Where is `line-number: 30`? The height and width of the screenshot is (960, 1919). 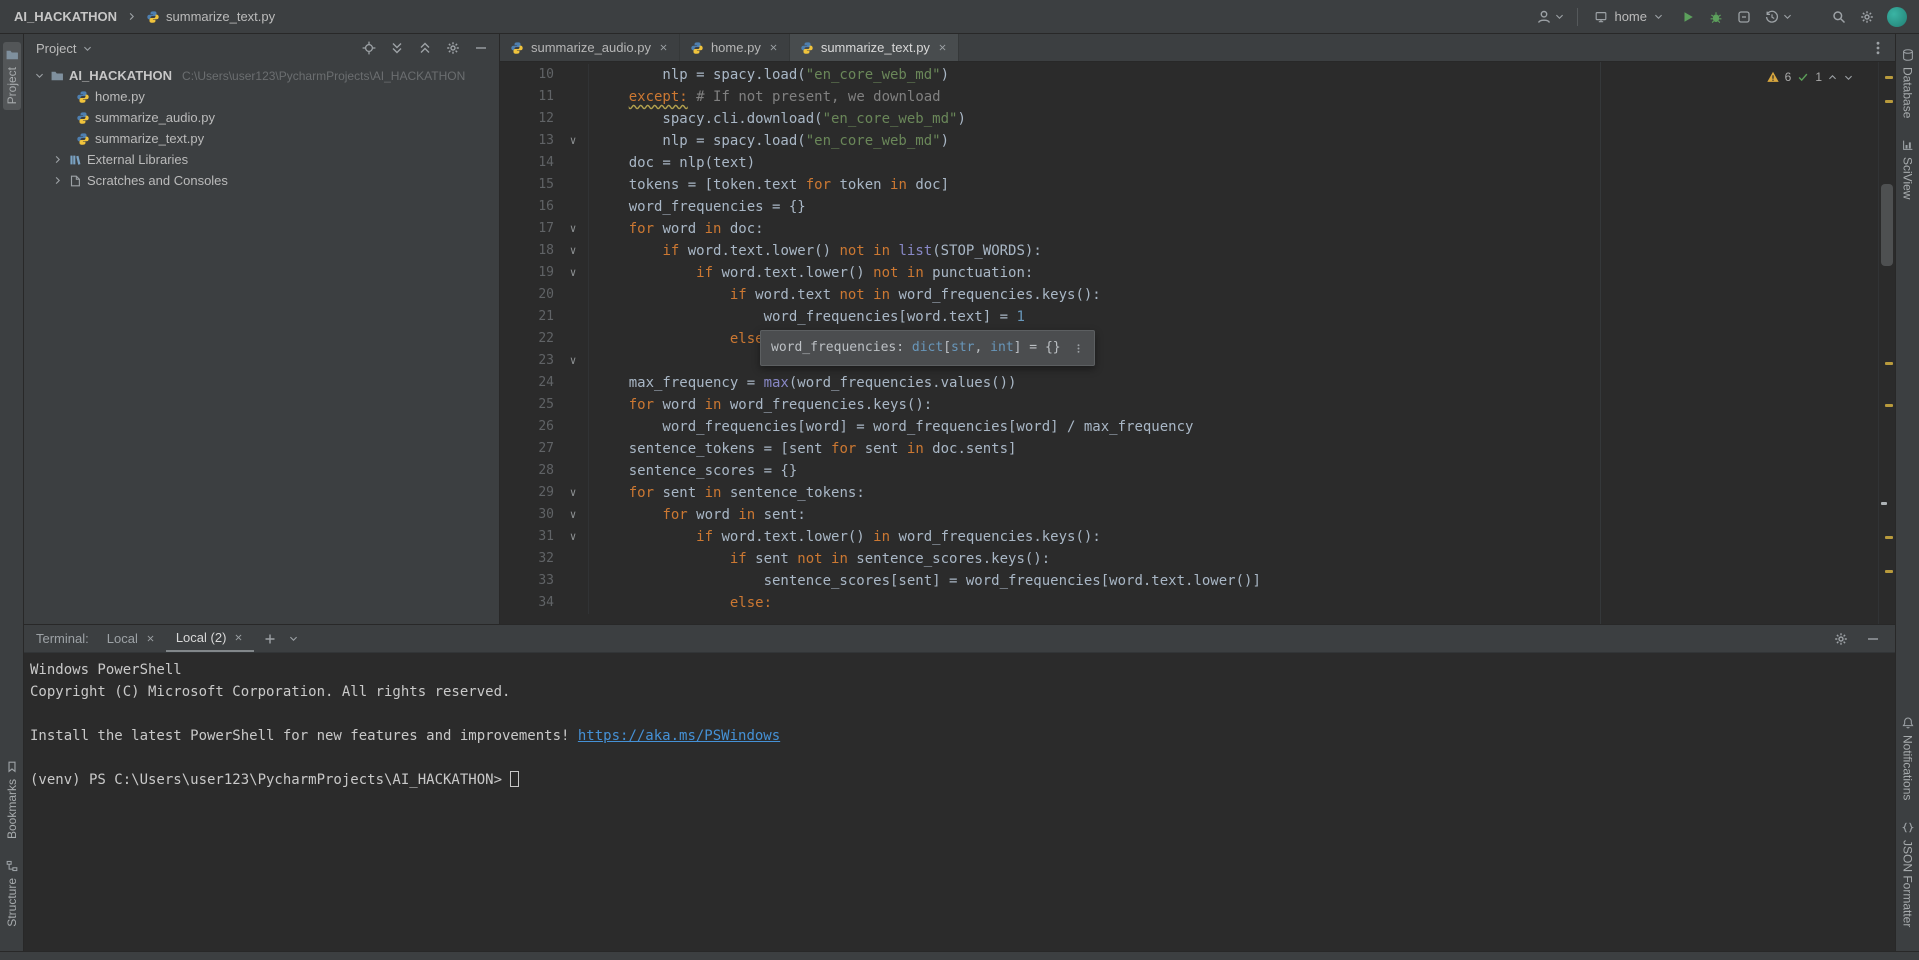 line-number: 30 is located at coordinates (529, 515).